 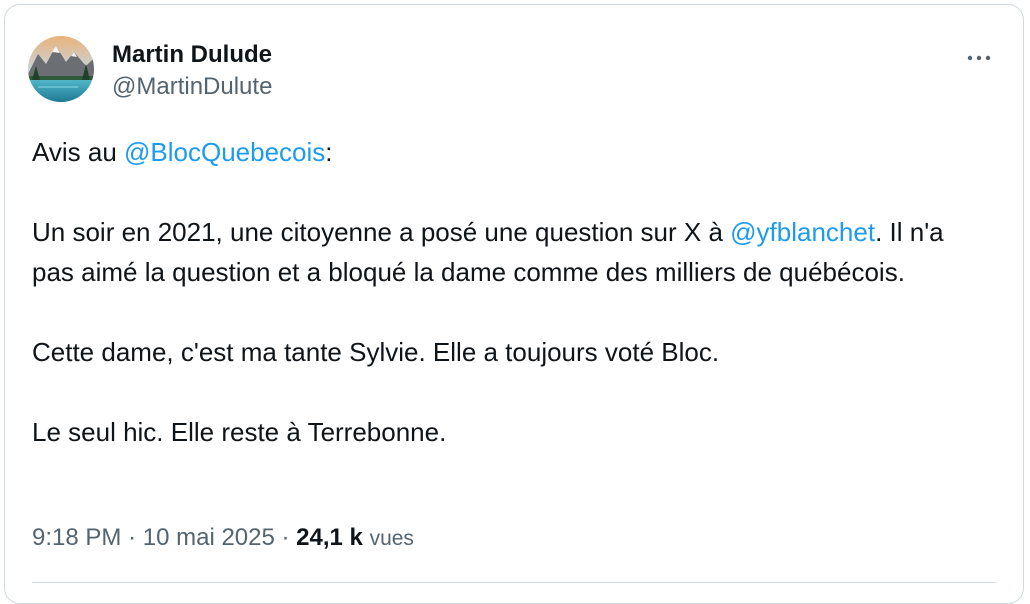 What do you see at coordinates (239, 432) in the screenshot?
I see `tweet-paragraph-4: Le seul hic. Elle reste à Terrebonne.` at bounding box center [239, 432].